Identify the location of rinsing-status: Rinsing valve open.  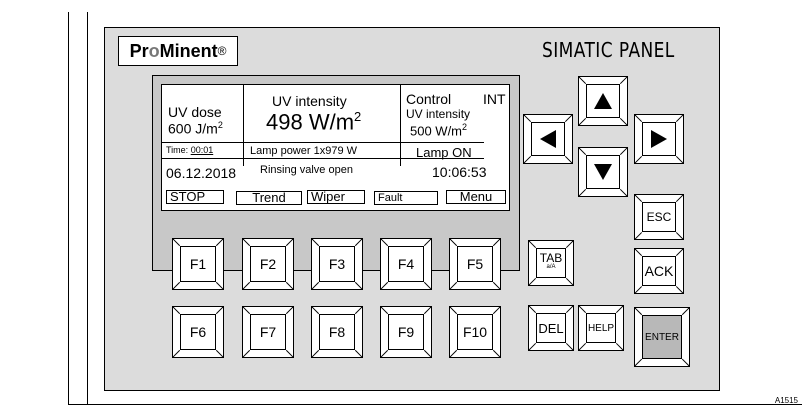
(306, 170).